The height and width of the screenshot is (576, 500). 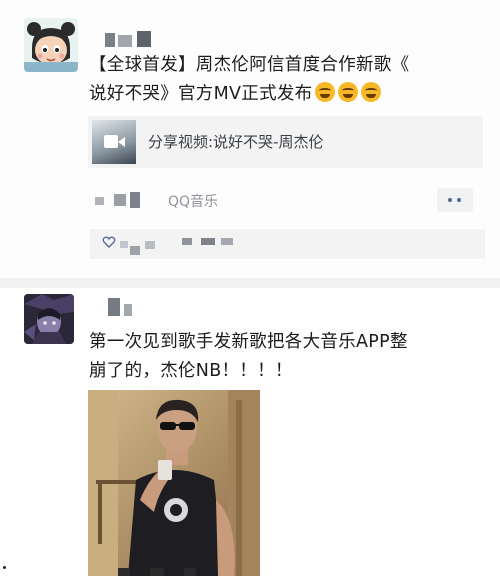 What do you see at coordinates (4, 567) in the screenshot?
I see `stray-dot` at bounding box center [4, 567].